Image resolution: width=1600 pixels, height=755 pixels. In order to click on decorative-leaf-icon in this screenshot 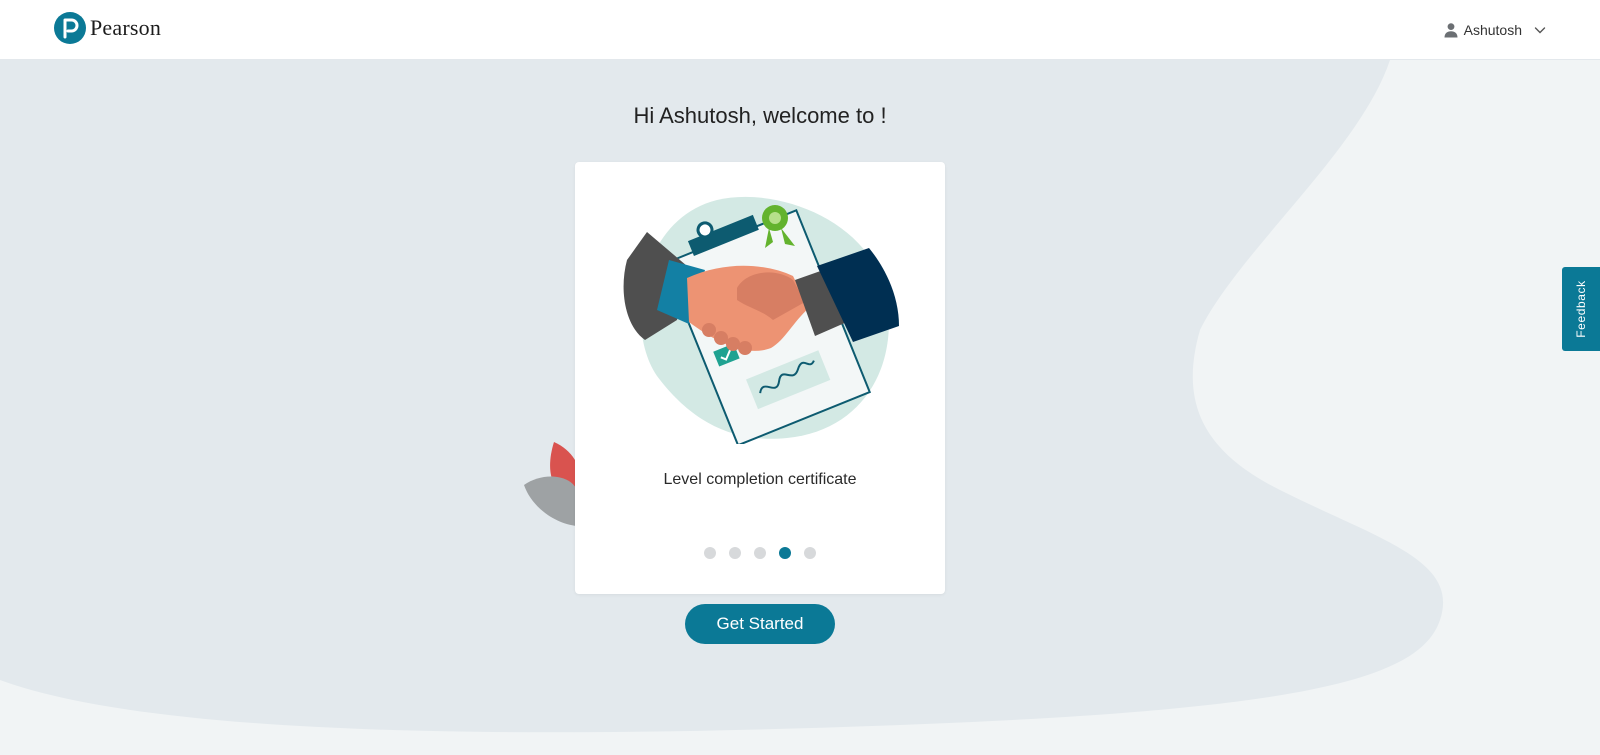, I will do `click(553, 484)`.